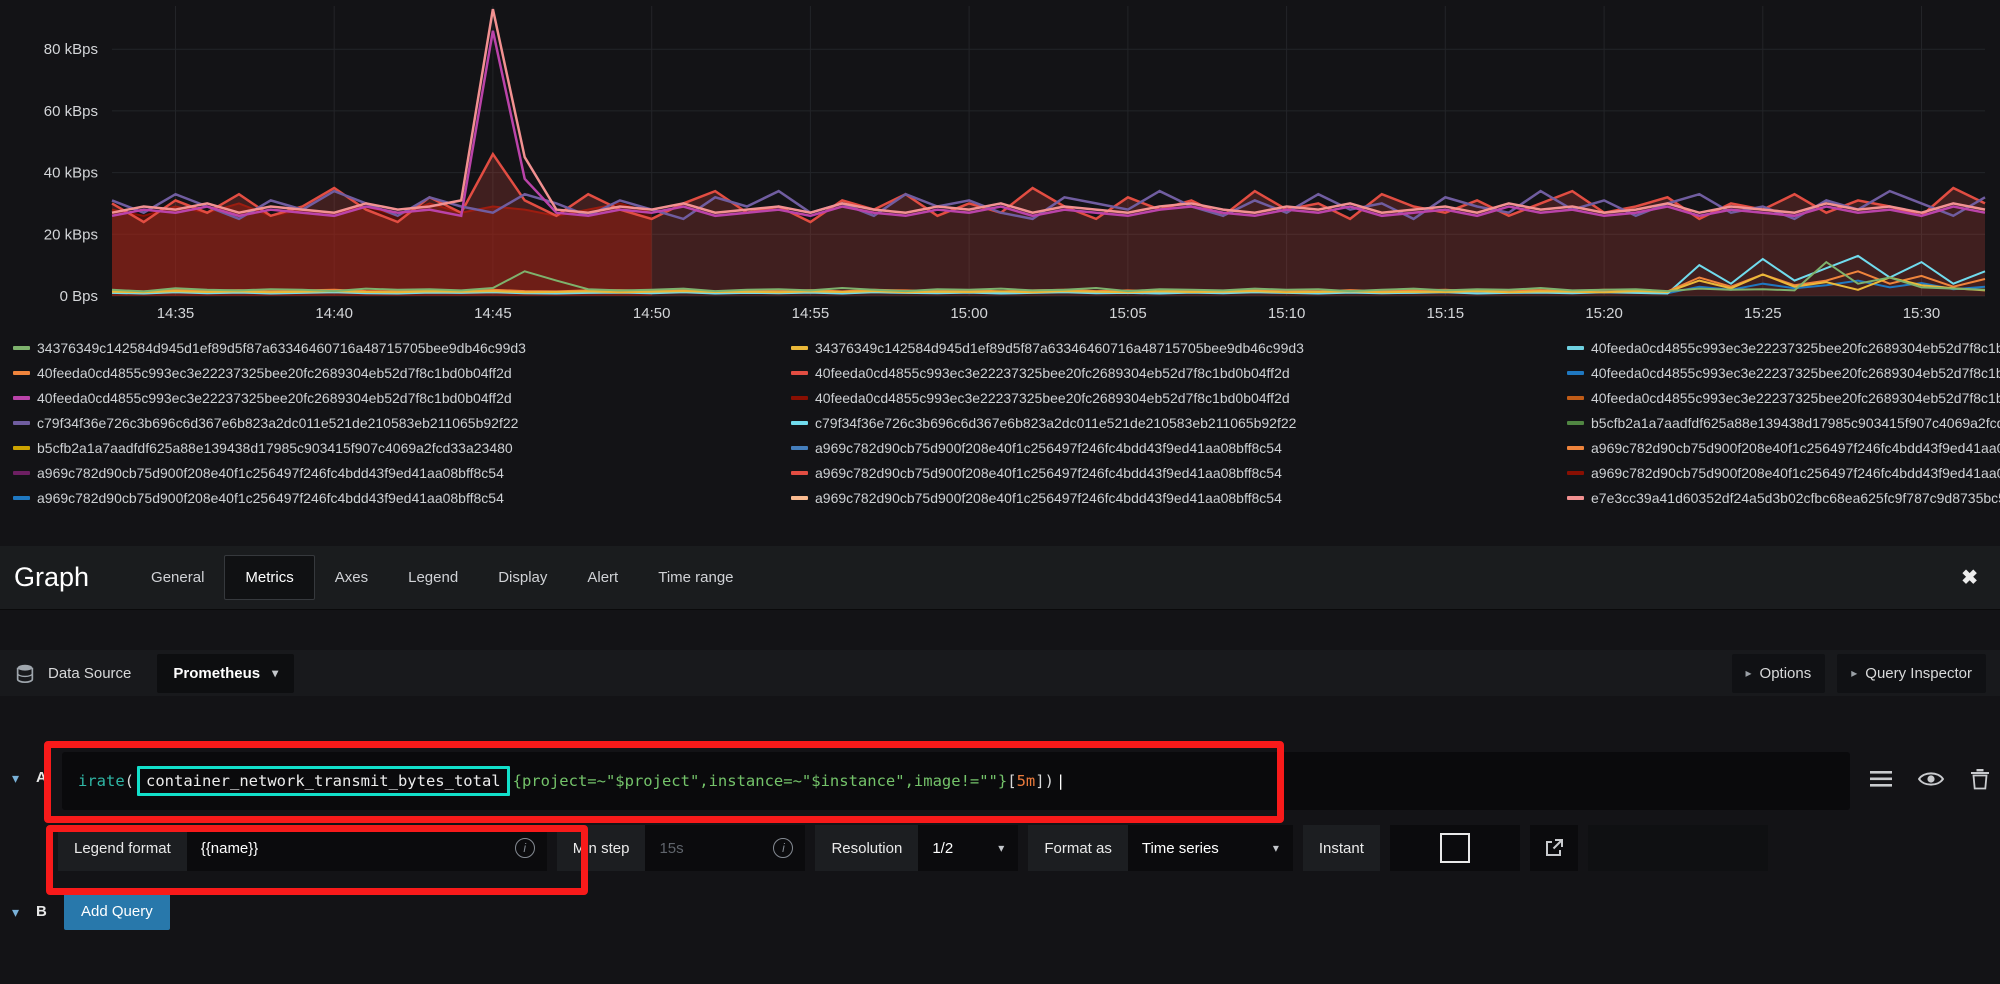  Describe the element at coordinates (1969, 577) in the screenshot. I see `close-icon: ✖` at that location.